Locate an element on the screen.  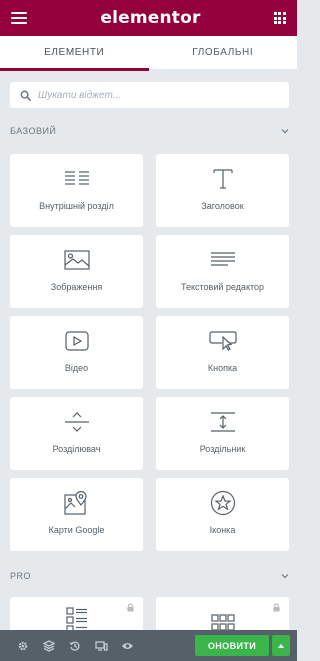
search-box is located at coordinates (149, 95).